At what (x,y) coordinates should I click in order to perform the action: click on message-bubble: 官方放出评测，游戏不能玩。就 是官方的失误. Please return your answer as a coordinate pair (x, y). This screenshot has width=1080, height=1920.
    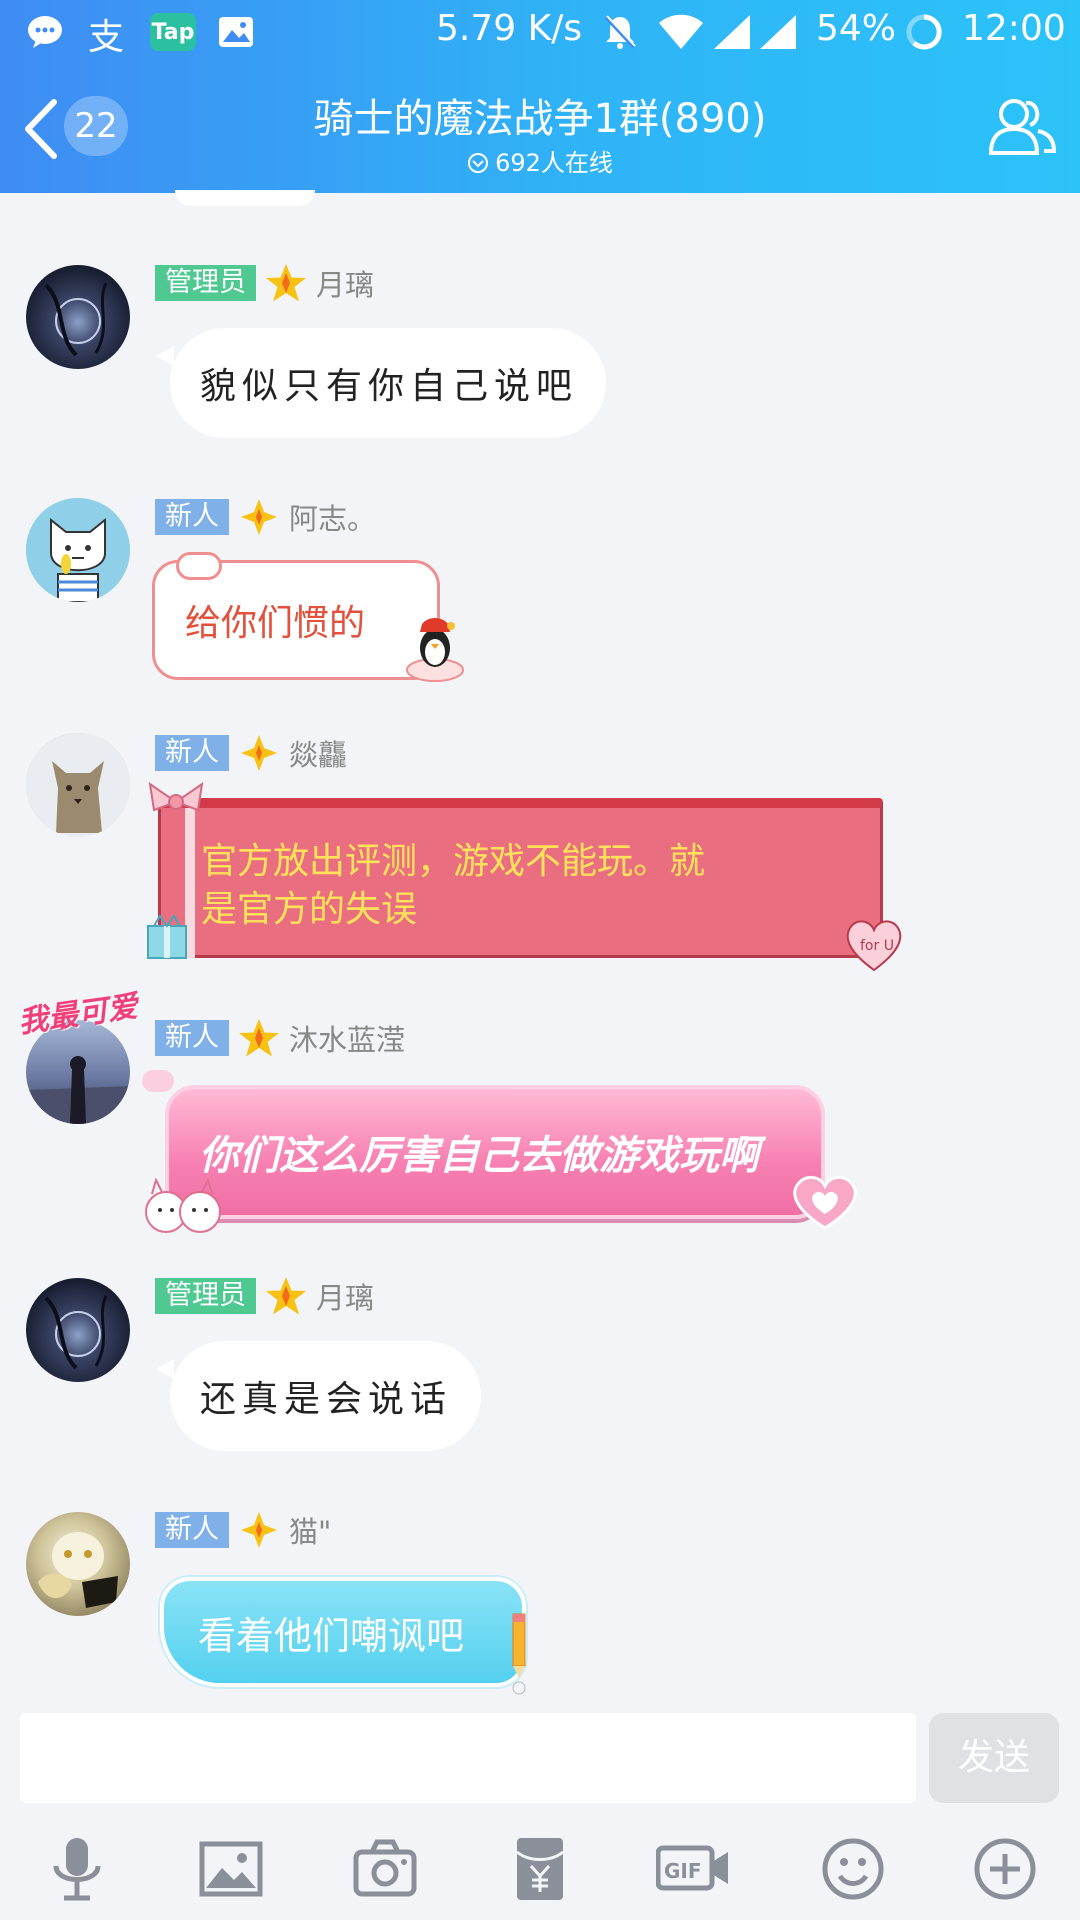
    Looking at the image, I should click on (520, 878).